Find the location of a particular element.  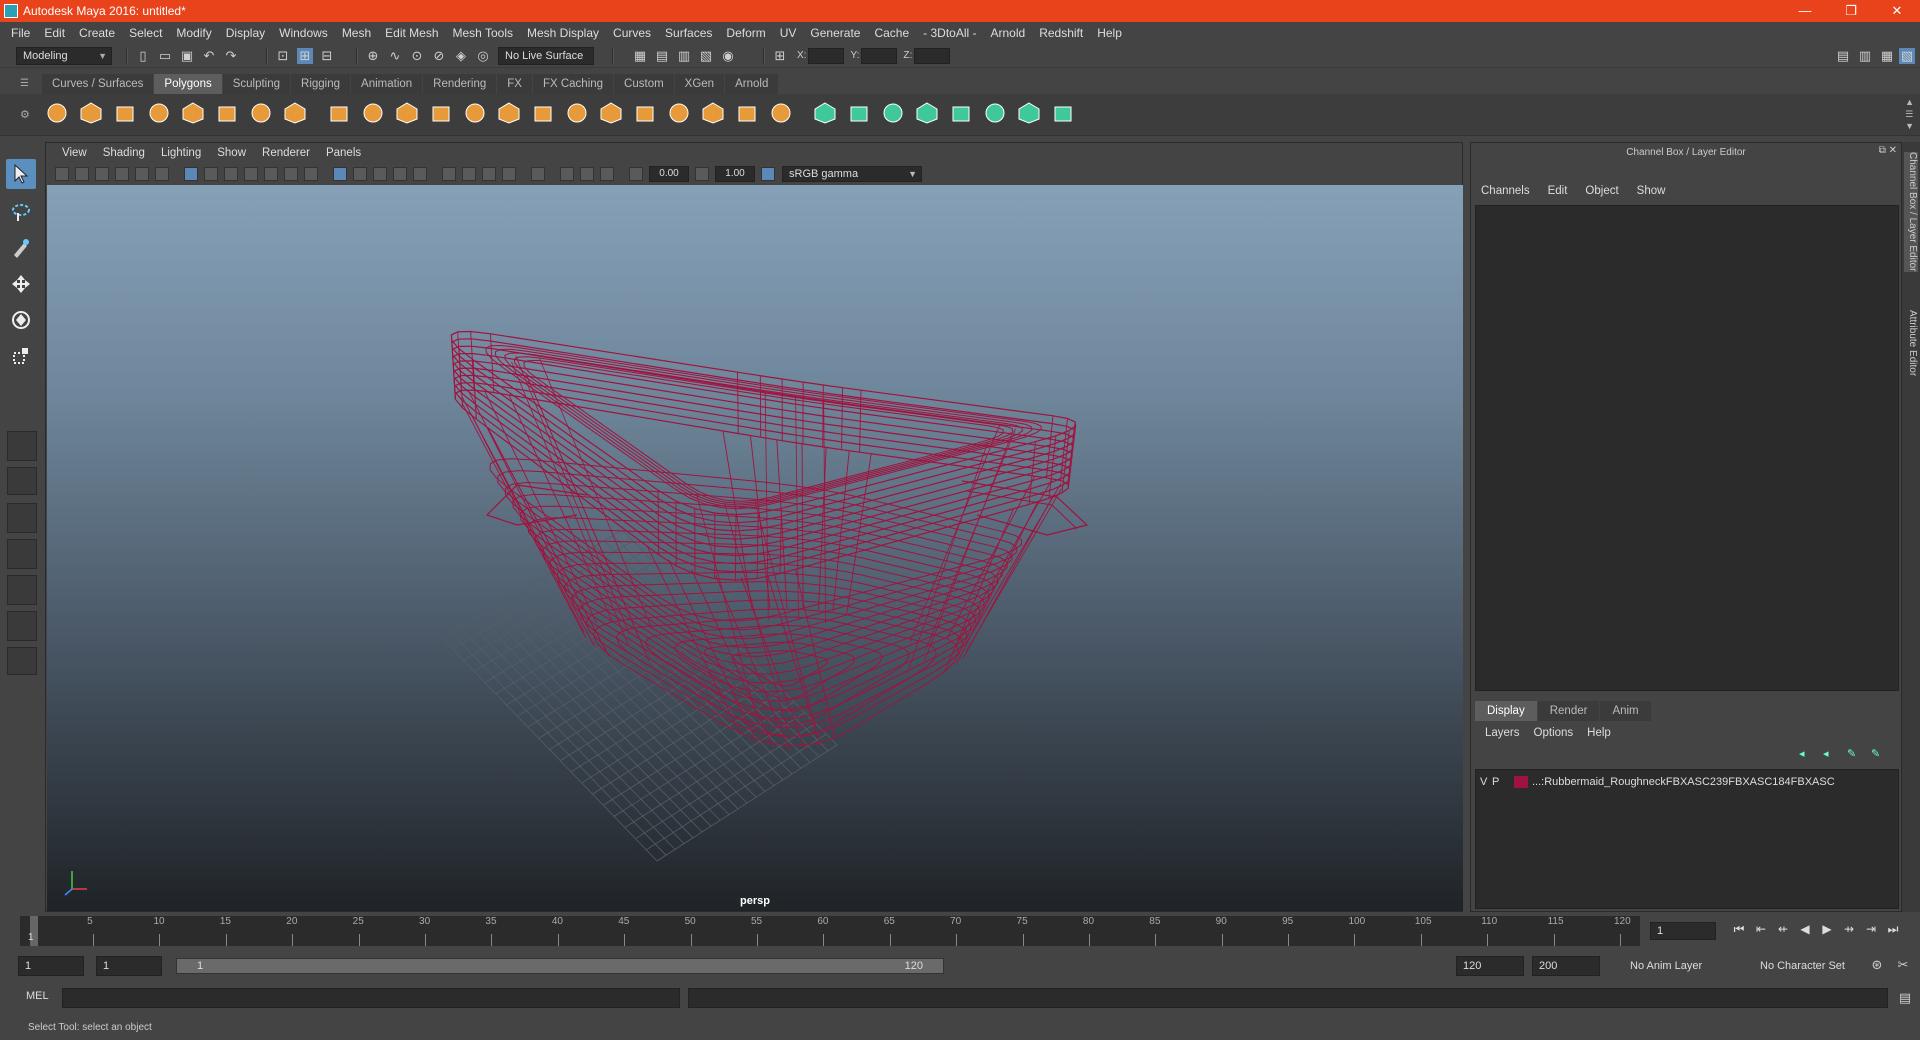

resolution-gate-icon is located at coordinates (231, 174).